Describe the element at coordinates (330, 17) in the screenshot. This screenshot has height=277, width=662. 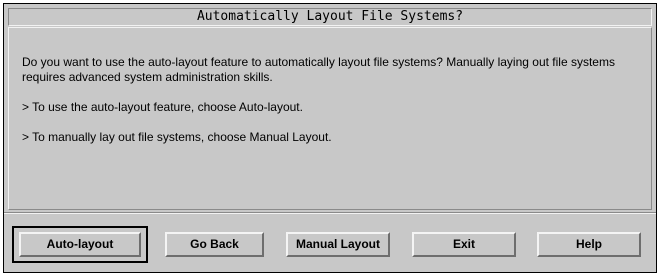
I see `dialog-title: Automatically Layout File Systems?` at that location.